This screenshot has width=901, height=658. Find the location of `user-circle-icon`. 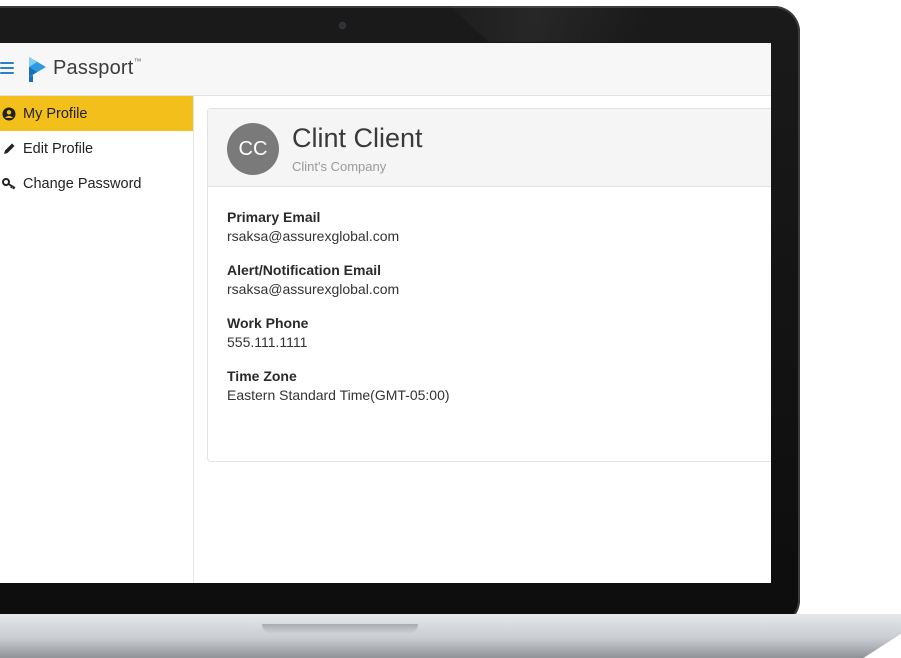

user-circle-icon is located at coordinates (9, 114).